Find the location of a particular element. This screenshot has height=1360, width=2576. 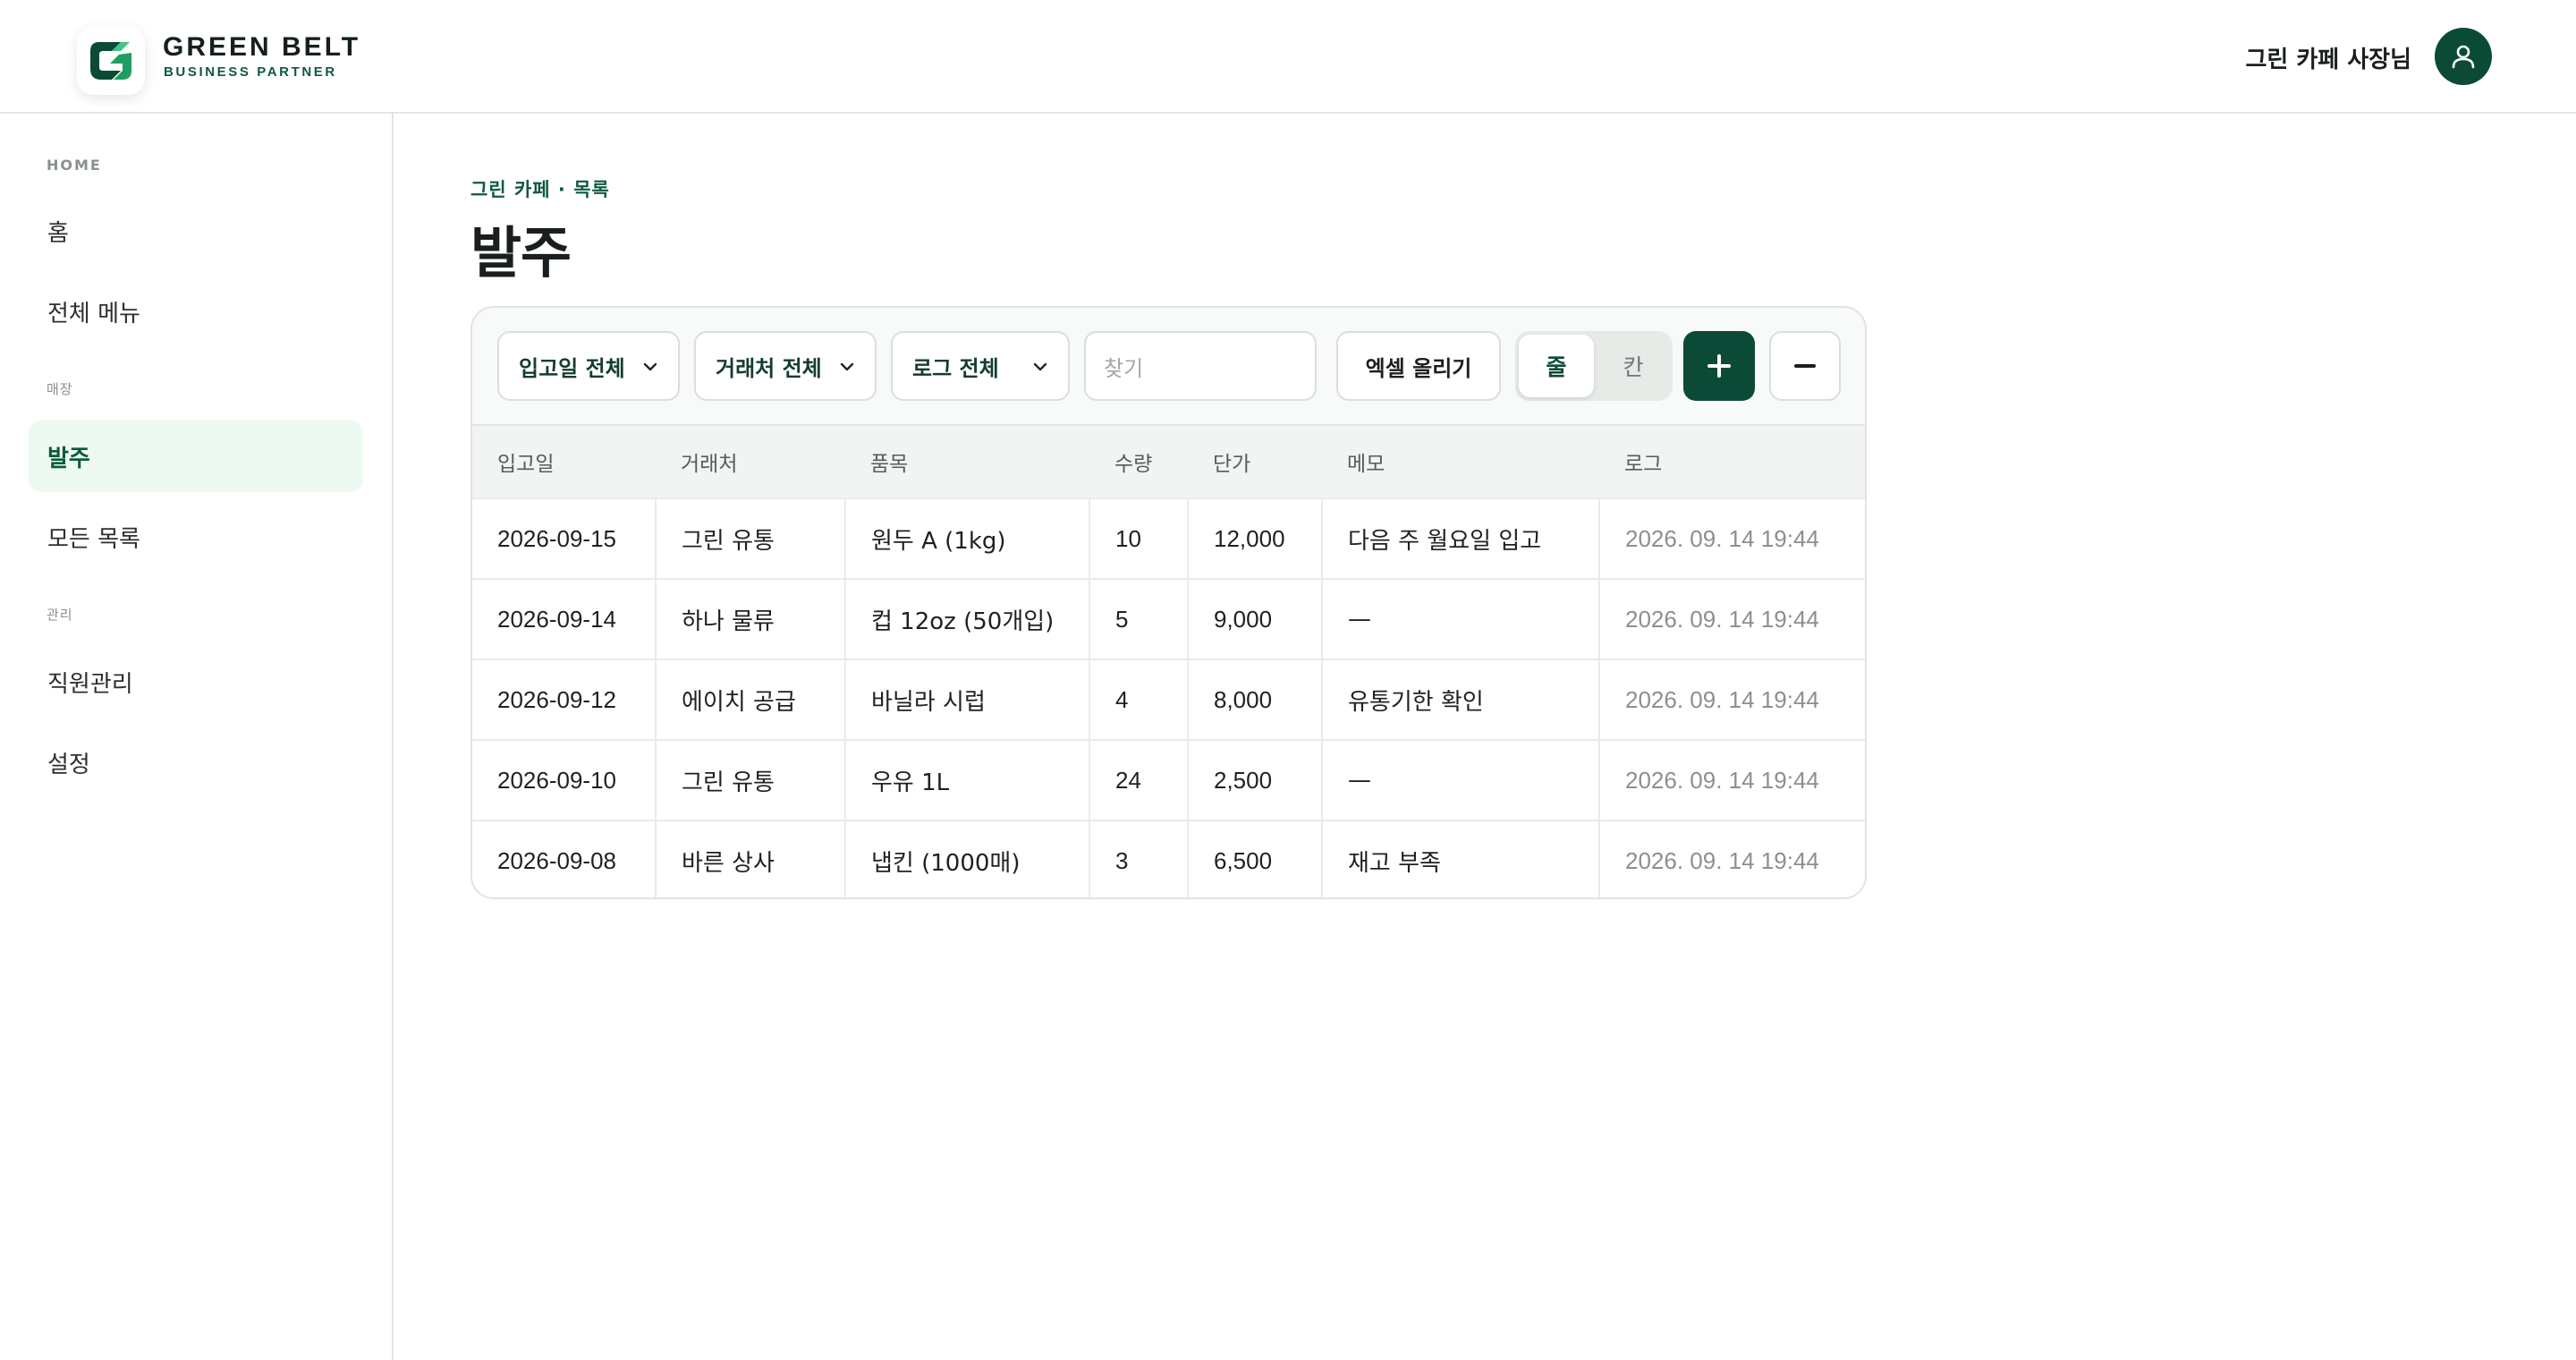

filter-date-label: 입고일 전체 is located at coordinates (572, 368).